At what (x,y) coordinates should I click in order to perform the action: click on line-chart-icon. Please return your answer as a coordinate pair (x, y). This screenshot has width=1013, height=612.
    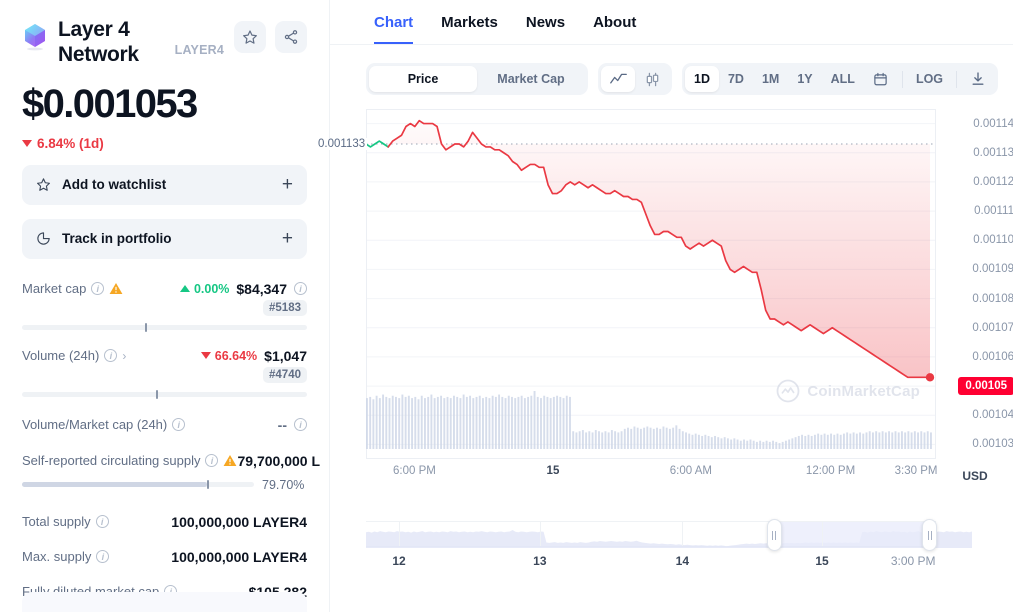
    Looking at the image, I should click on (618, 79).